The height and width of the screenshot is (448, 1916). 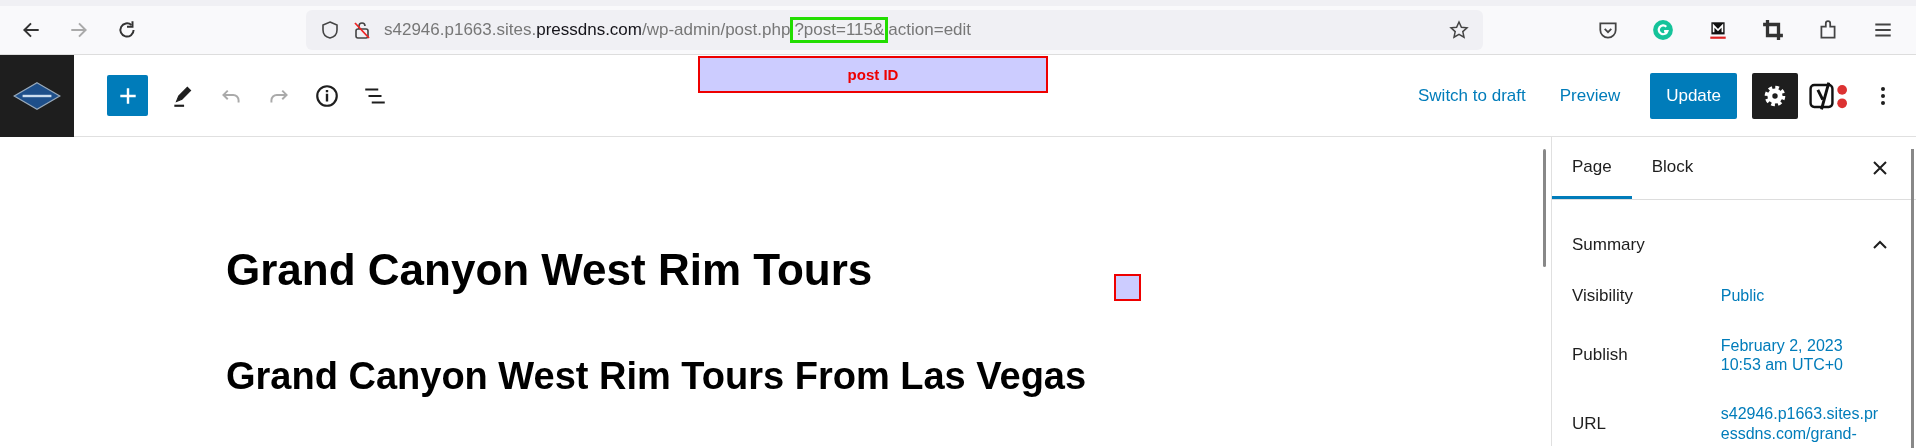 What do you see at coordinates (1600, 355) in the screenshot?
I see `field-label: Publish` at bounding box center [1600, 355].